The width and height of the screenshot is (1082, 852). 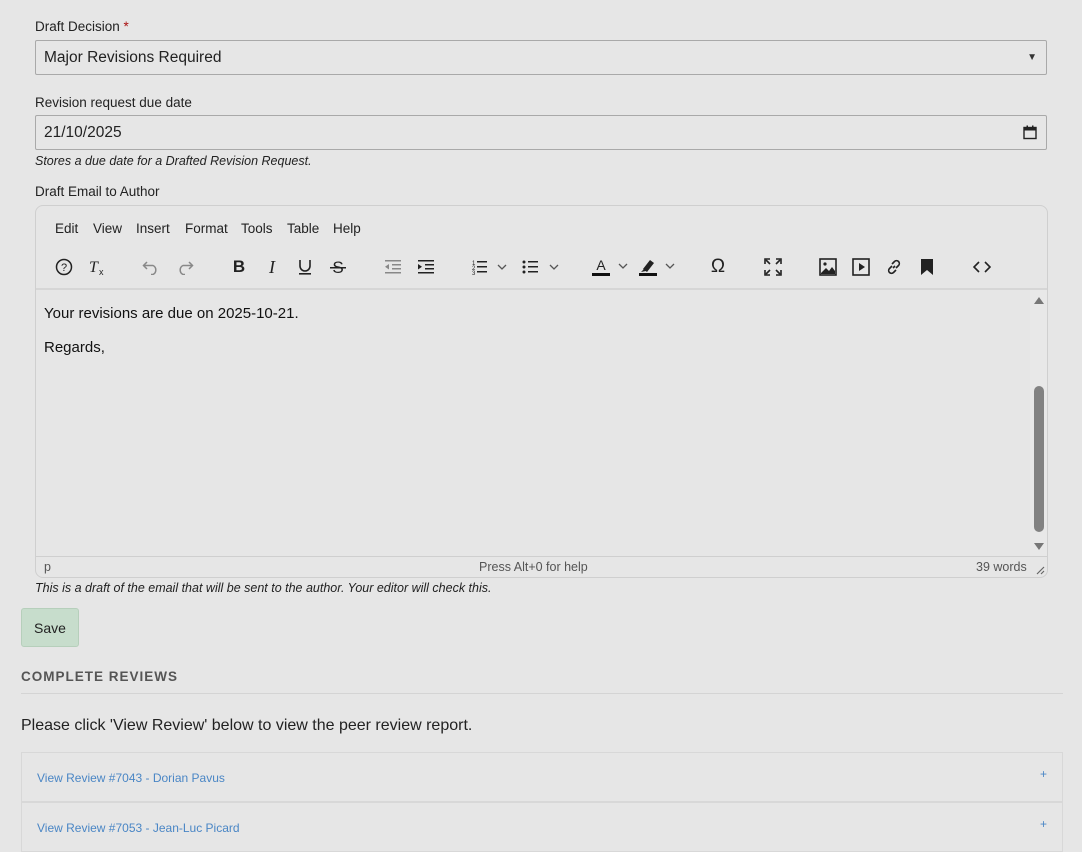 What do you see at coordinates (47, 567) in the screenshot?
I see `element-path: p` at bounding box center [47, 567].